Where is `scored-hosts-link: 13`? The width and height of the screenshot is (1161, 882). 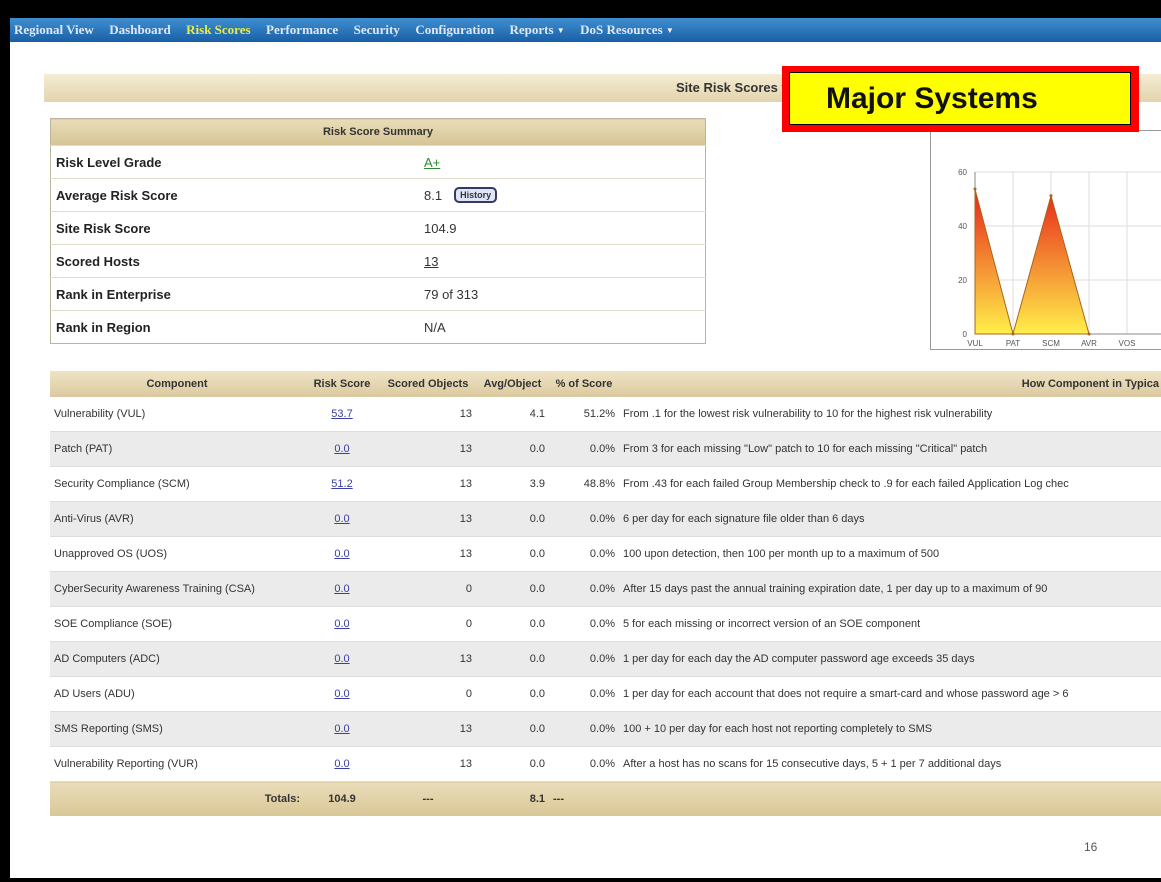
scored-hosts-link: 13 is located at coordinates (431, 261).